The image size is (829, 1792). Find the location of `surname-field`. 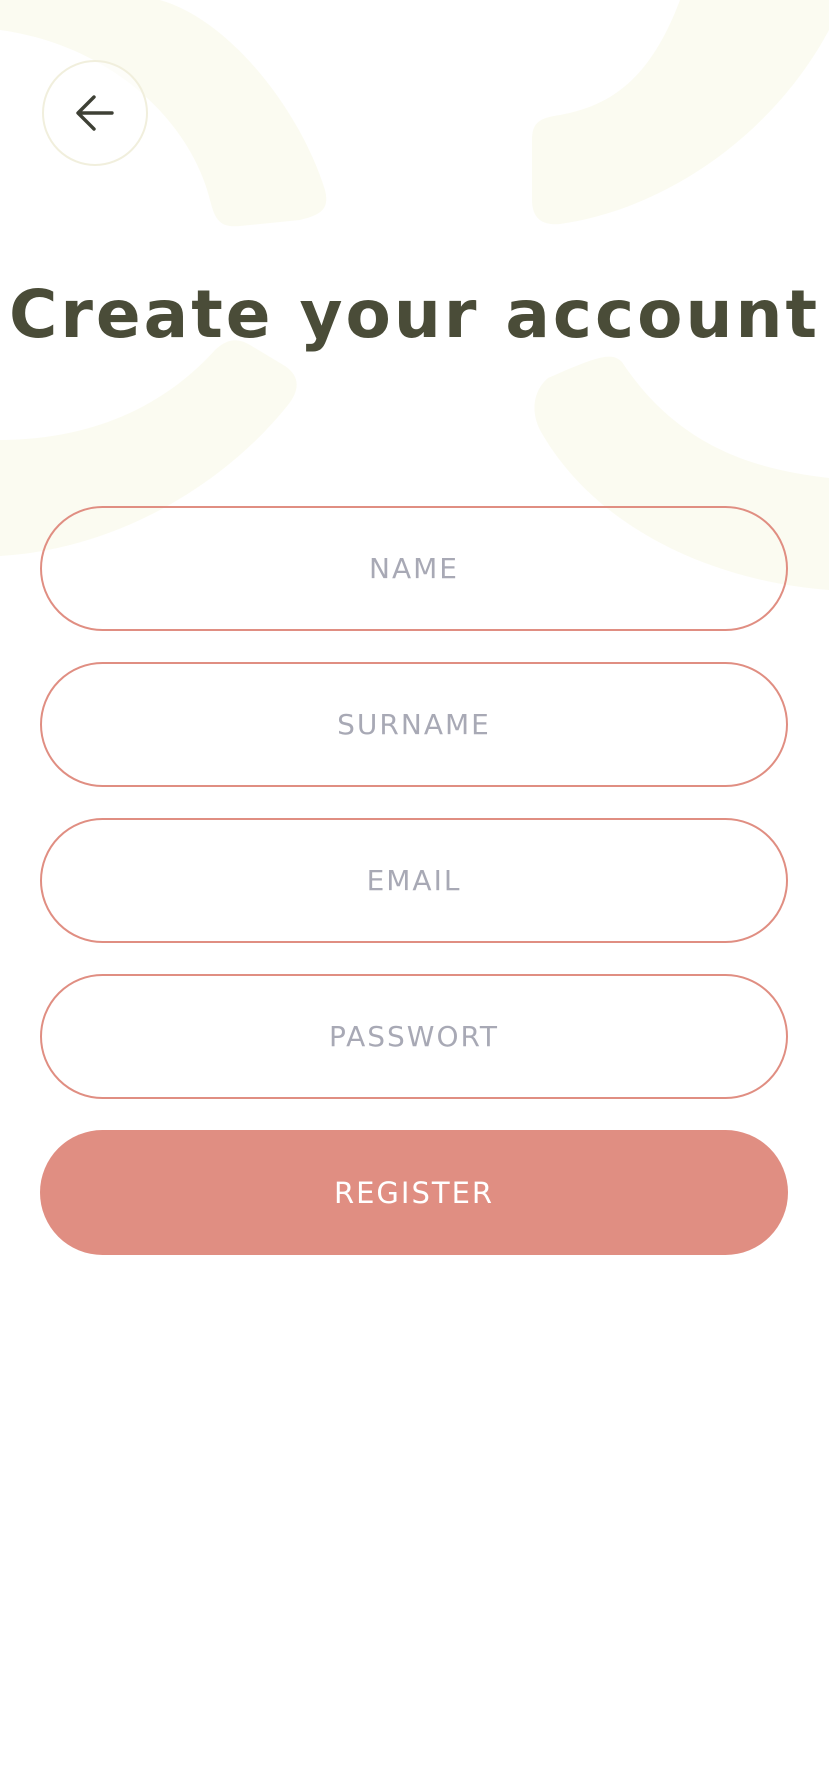

surname-field is located at coordinates (414, 724).